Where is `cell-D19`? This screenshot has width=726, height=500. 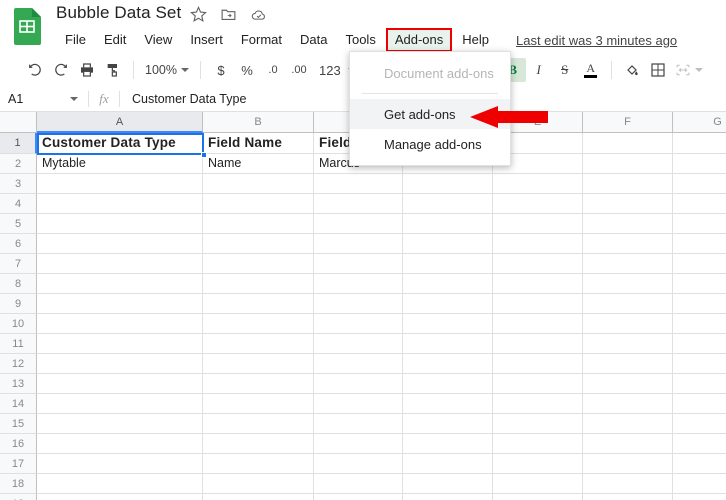 cell-D19 is located at coordinates (448, 497).